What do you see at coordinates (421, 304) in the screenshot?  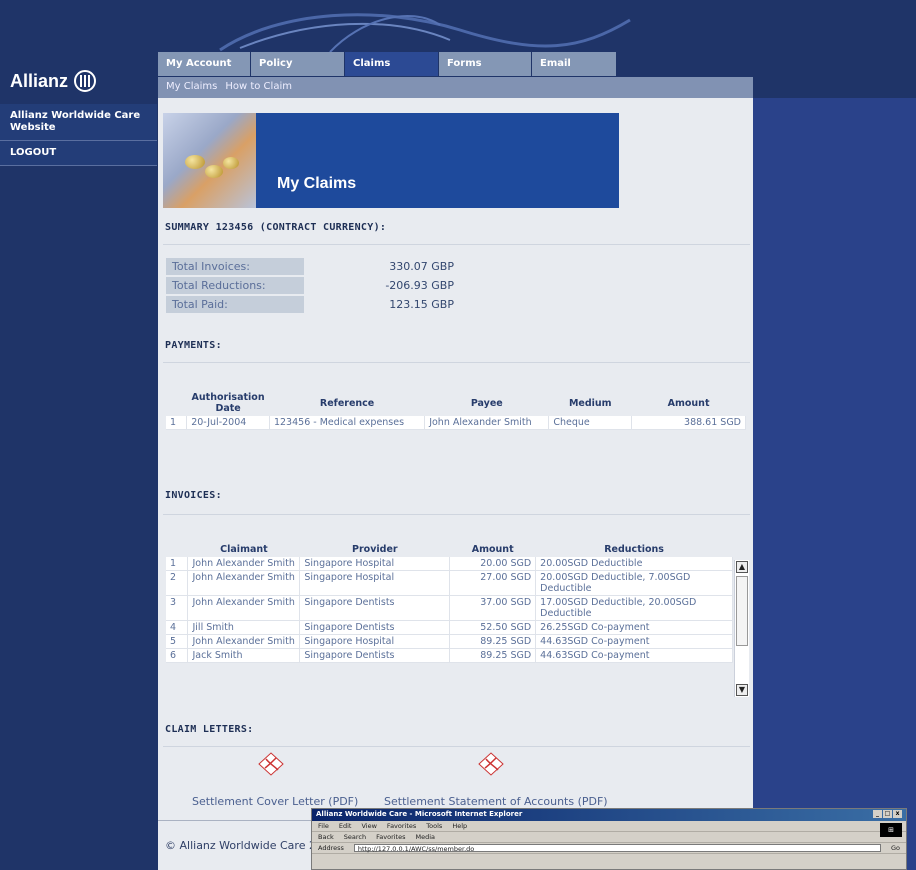 I see `summary-value: 123.15 GBP` at bounding box center [421, 304].